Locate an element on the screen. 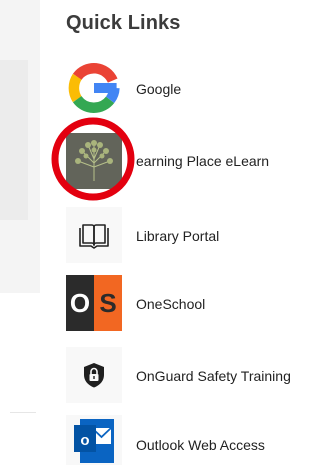 This screenshot has width=320, height=465. quick-link-library-portal: Library Portal is located at coordinates (156, 237).